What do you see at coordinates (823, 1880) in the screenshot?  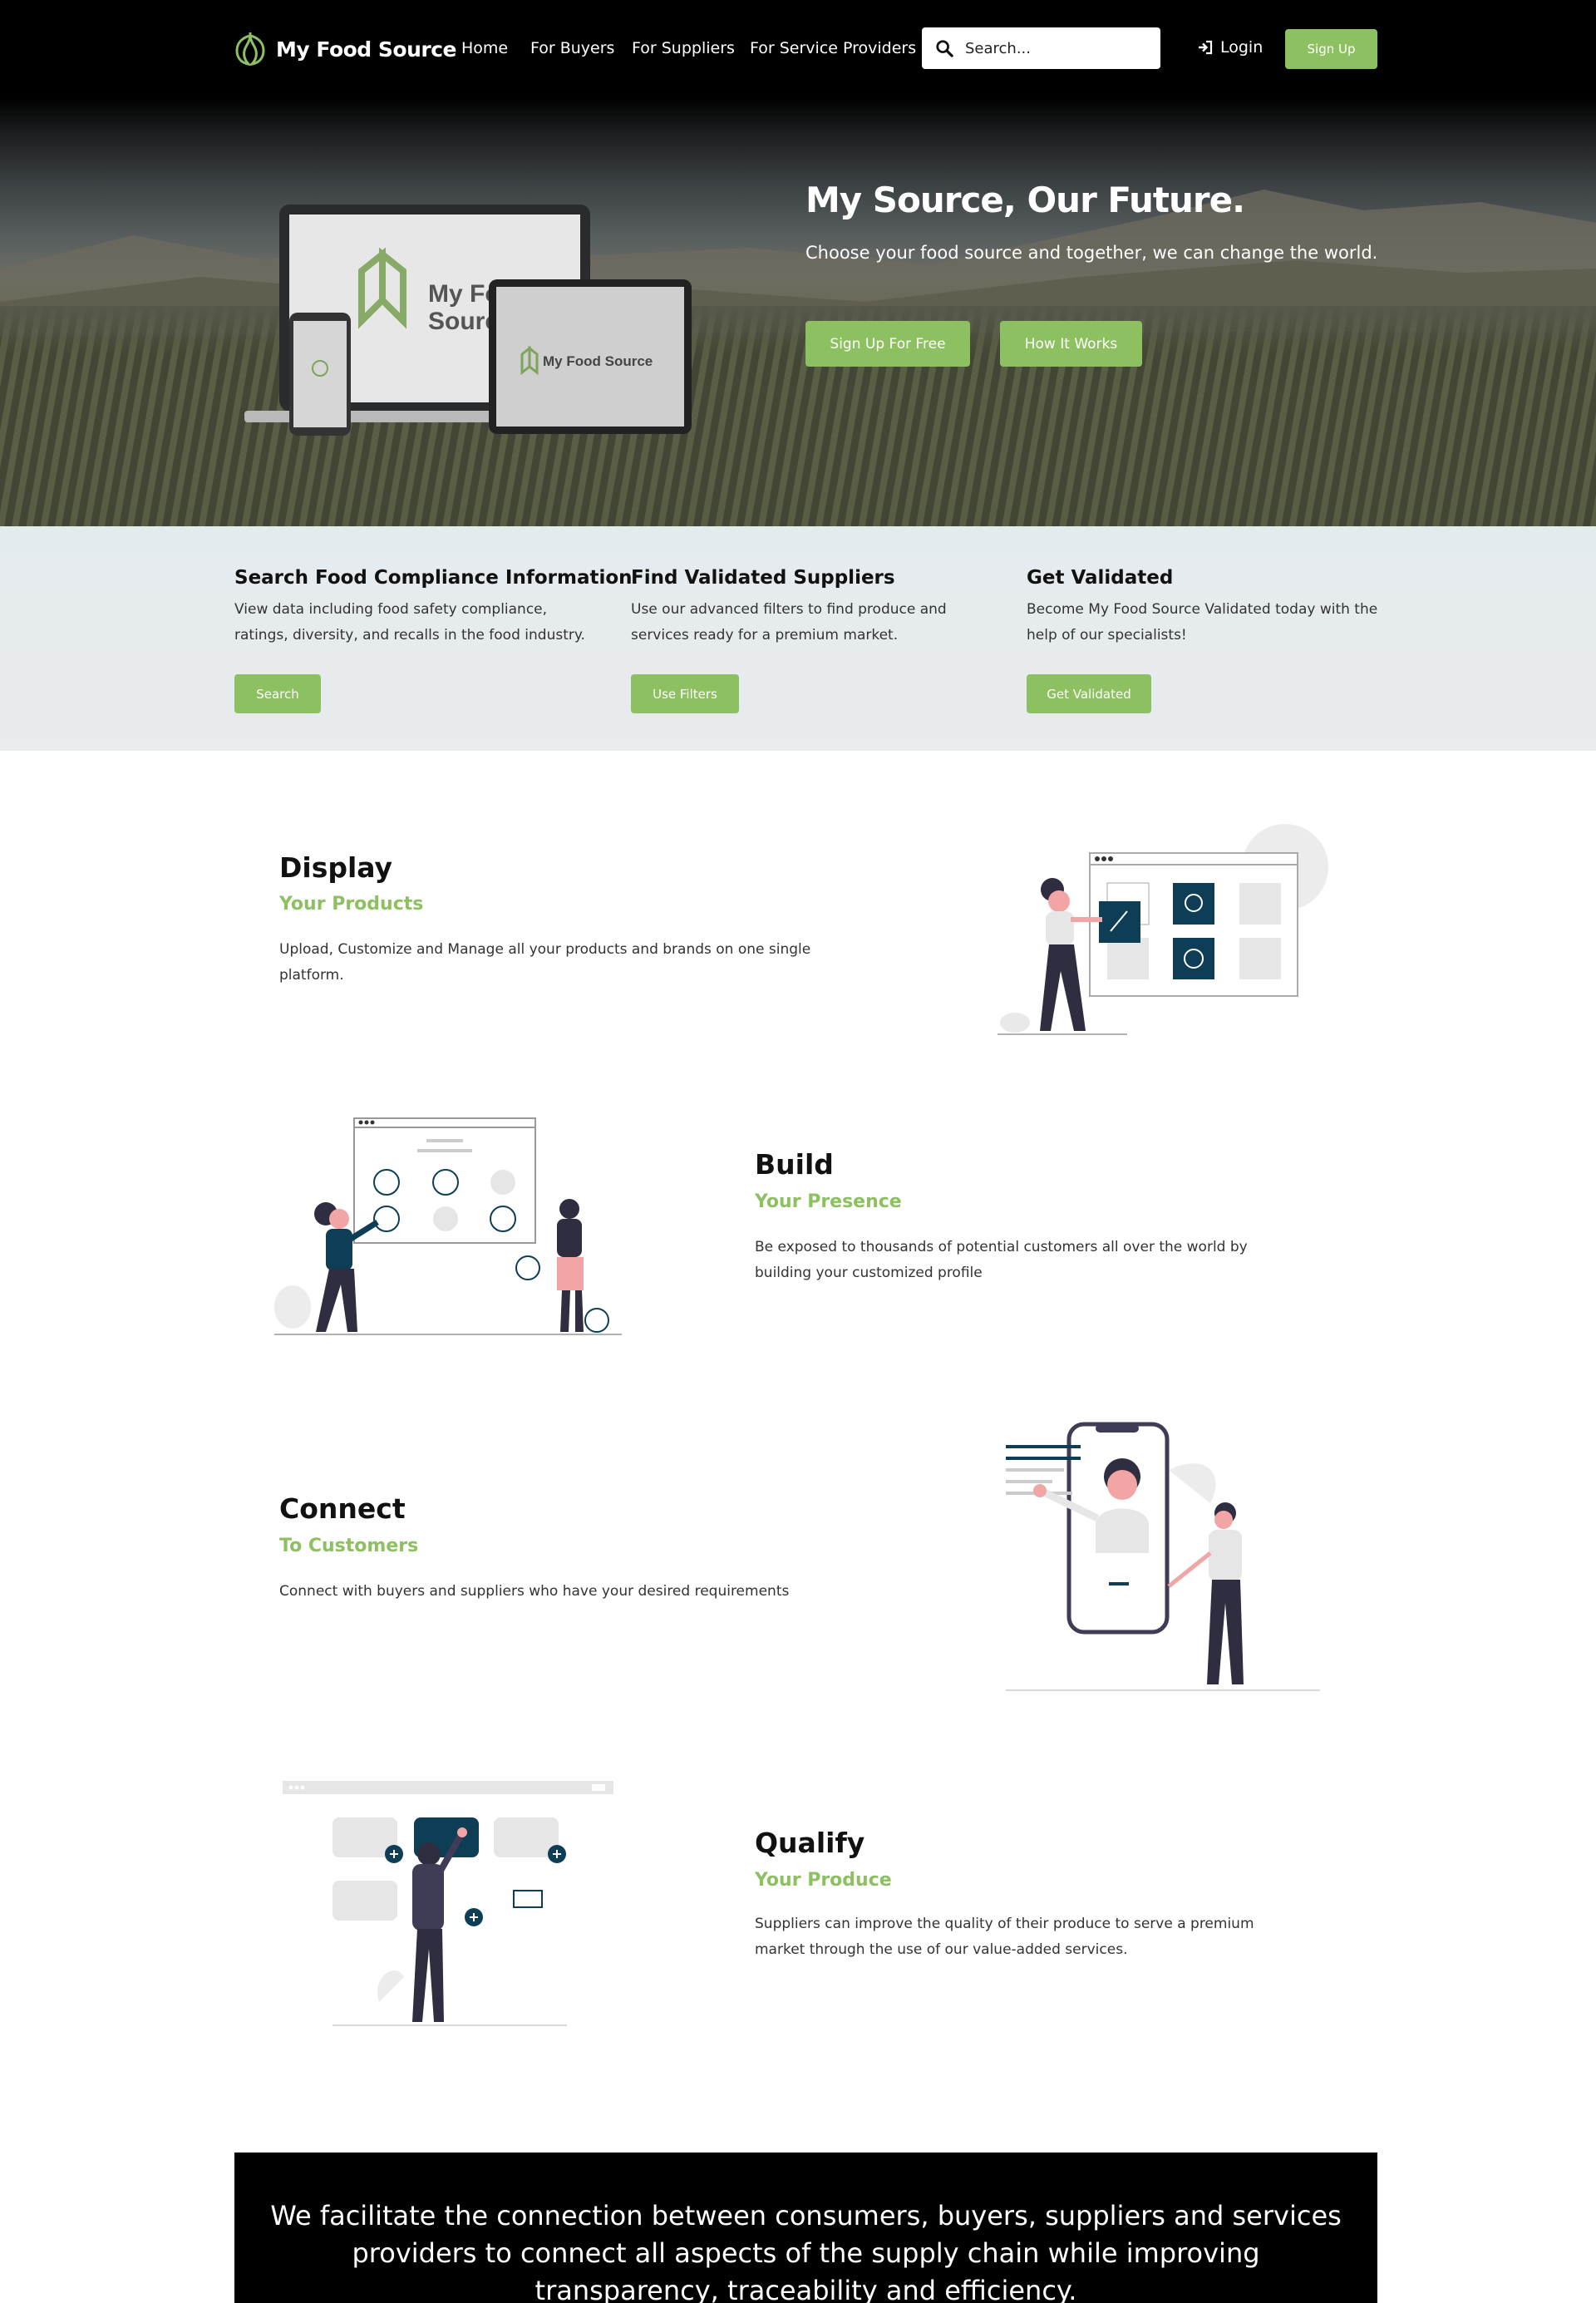 I see `section-qualify-subtitle: Your Produce` at bounding box center [823, 1880].